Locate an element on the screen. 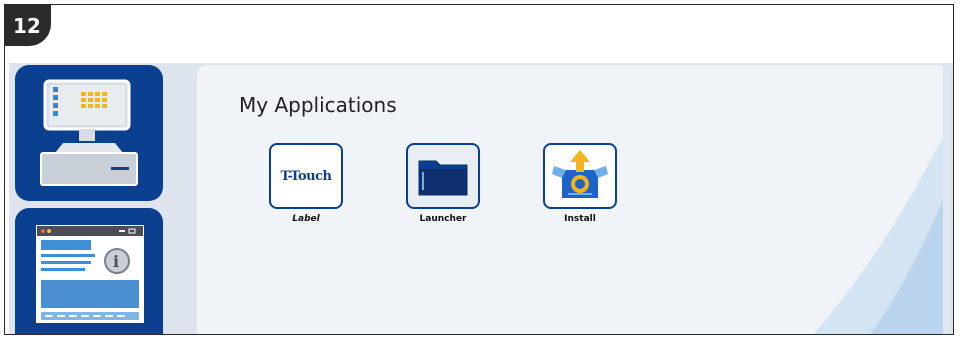 Image resolution: width=960 pixels, height=339 pixels. t-touch-logo-text: T-Touch is located at coordinates (306, 176).